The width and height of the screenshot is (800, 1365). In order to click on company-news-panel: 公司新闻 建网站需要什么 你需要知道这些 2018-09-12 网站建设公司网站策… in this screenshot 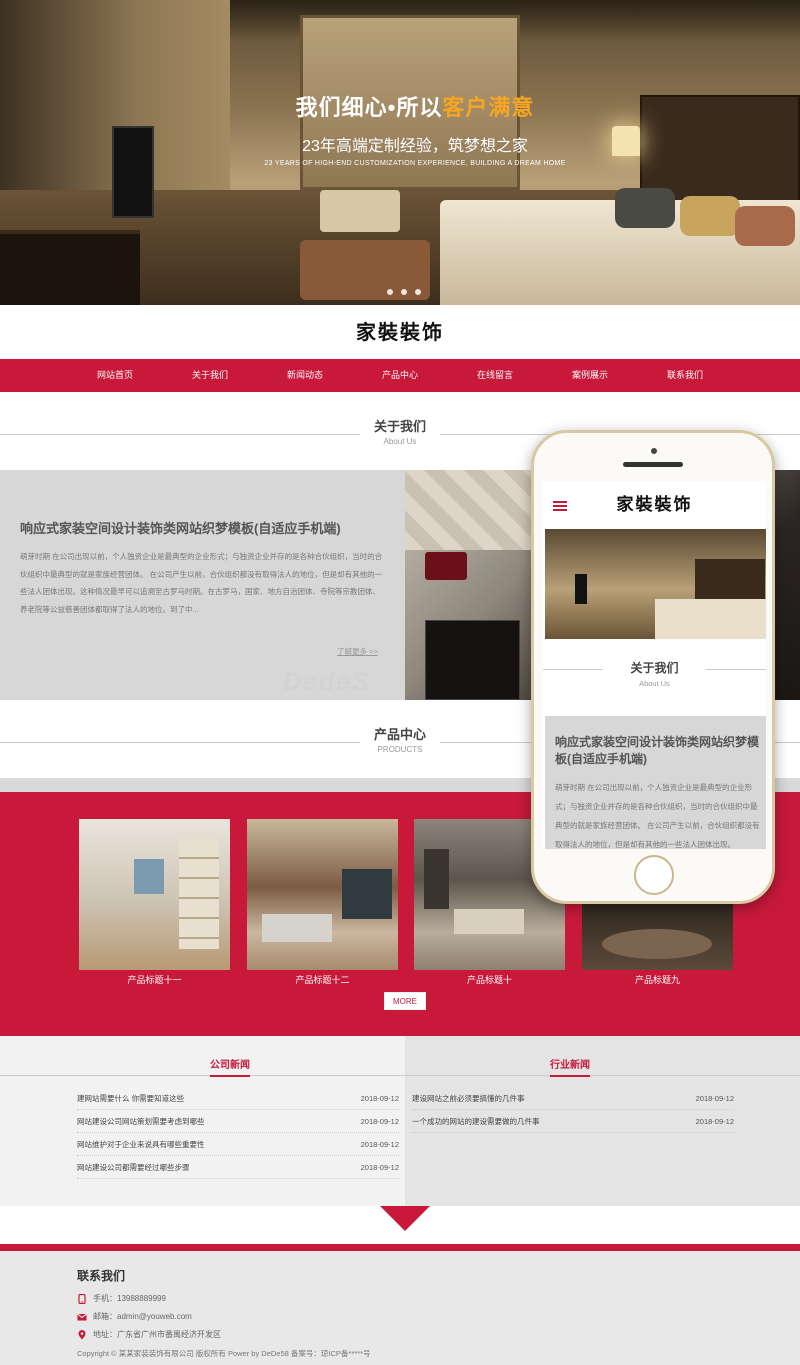, I will do `click(202, 1121)`.